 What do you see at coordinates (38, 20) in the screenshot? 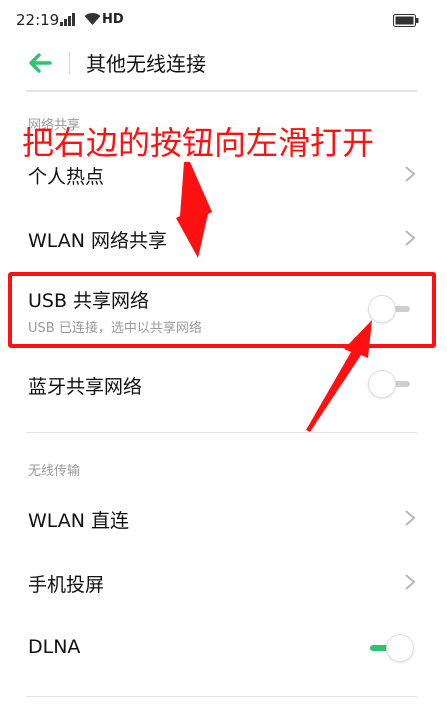
I see `status-time: 22:19` at bounding box center [38, 20].